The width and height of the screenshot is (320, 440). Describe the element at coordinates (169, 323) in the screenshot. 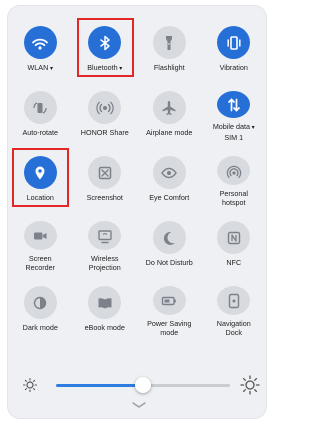

I see `power-saving-mode-label-text: Power Saving` at that location.